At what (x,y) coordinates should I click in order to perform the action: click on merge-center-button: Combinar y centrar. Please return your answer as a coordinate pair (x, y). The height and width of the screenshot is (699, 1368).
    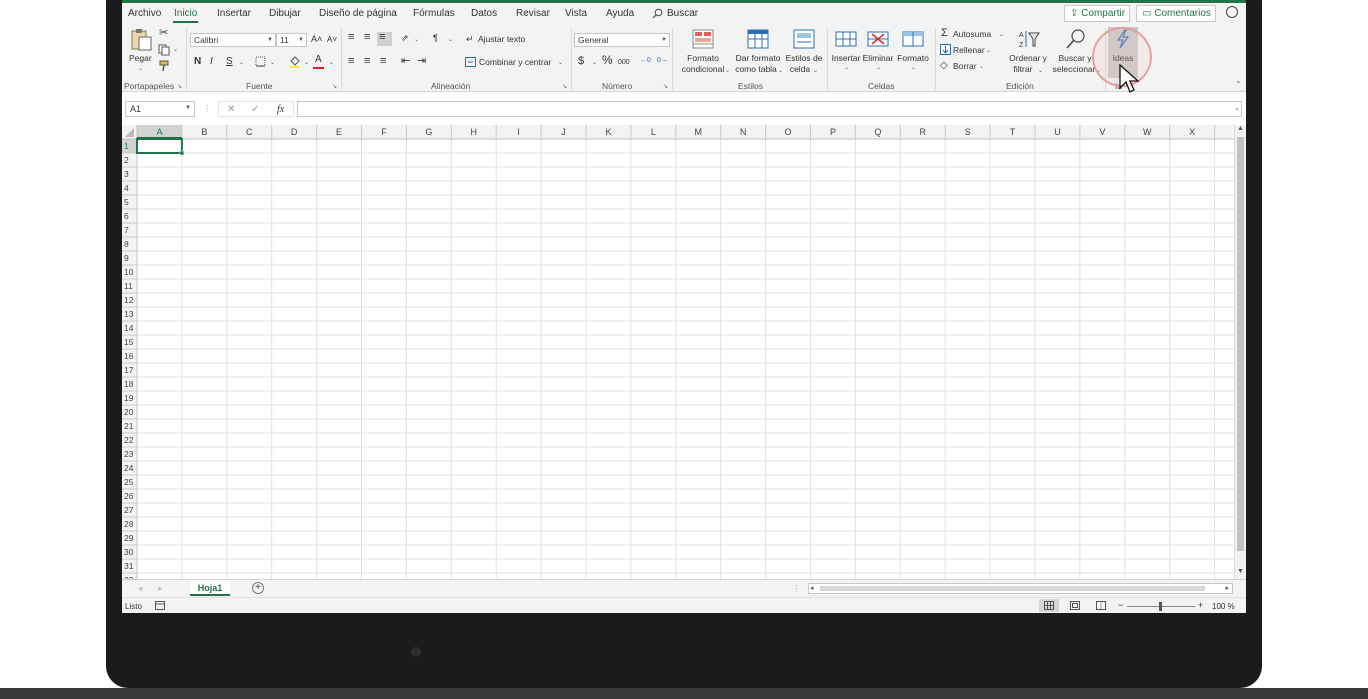
    Looking at the image, I should click on (515, 62).